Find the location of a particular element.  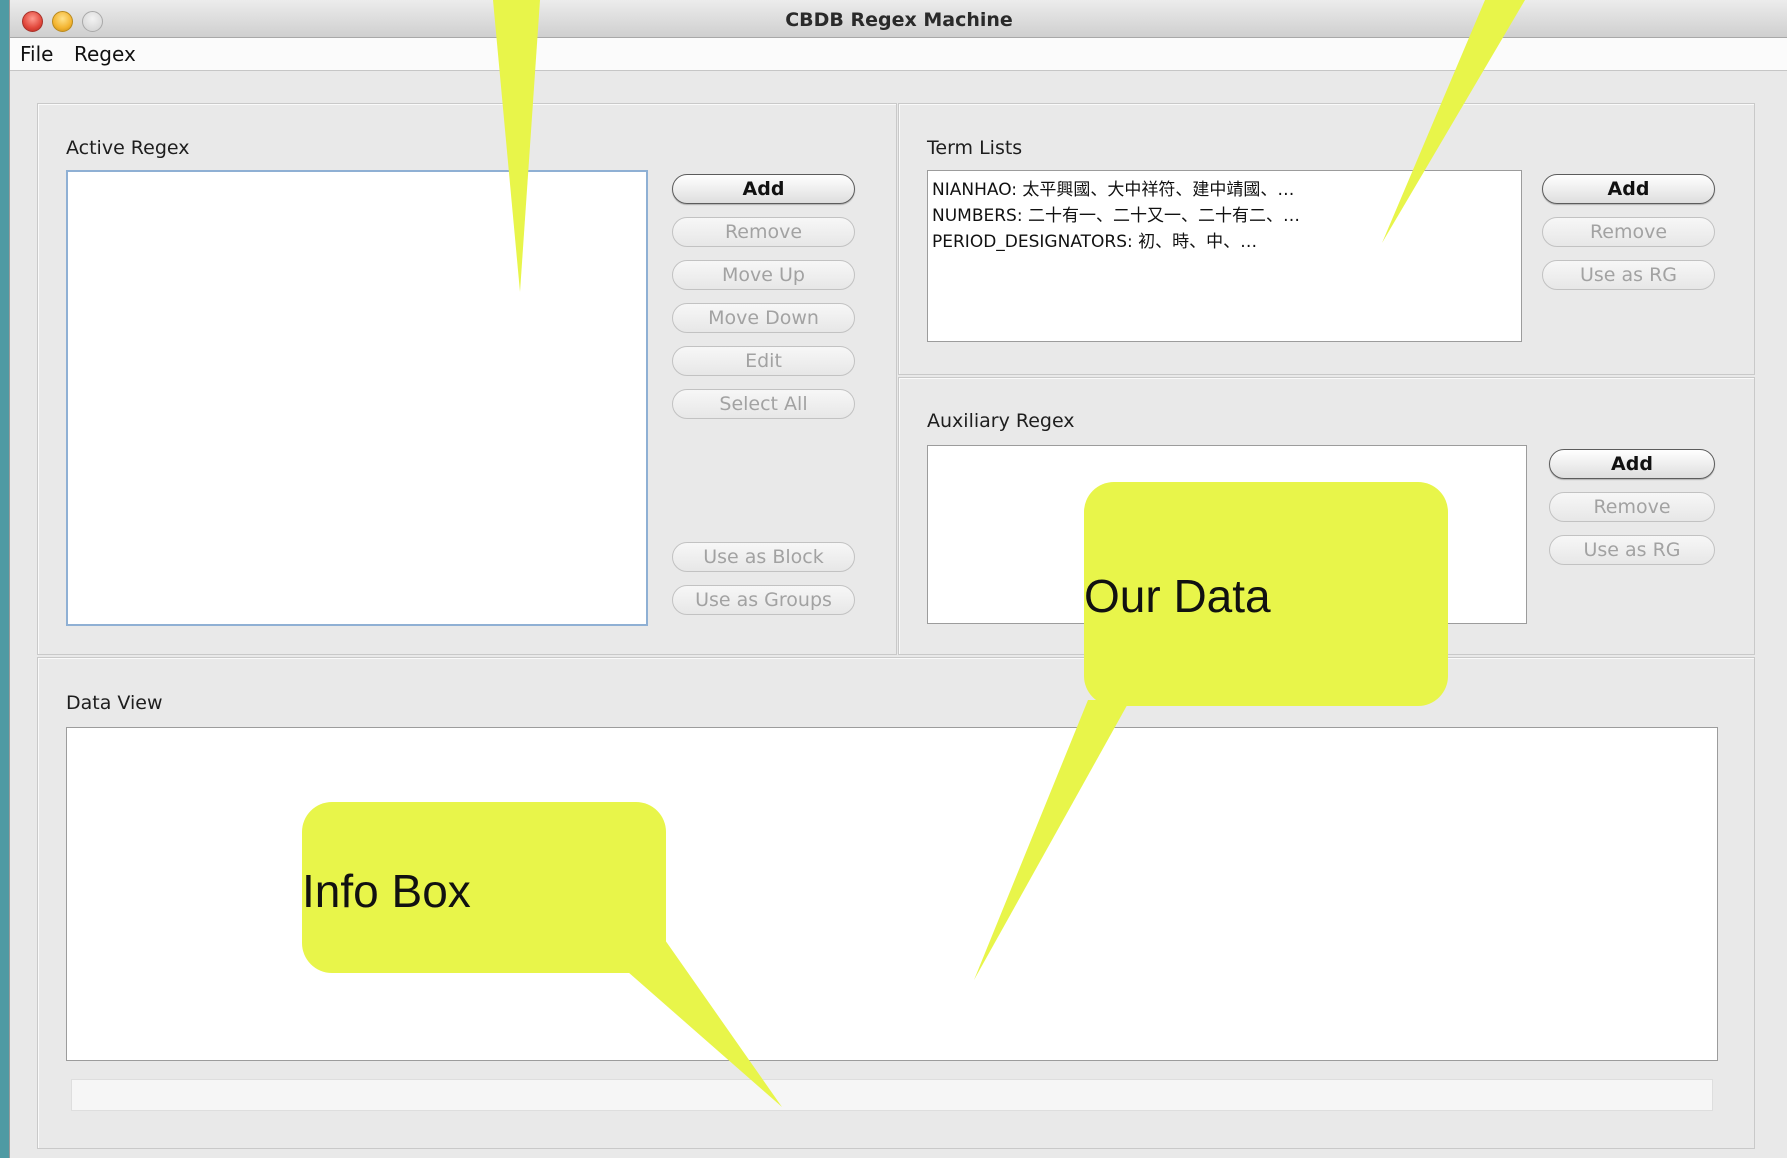

callout-info-box-text: Info Box is located at coordinates (386, 891).